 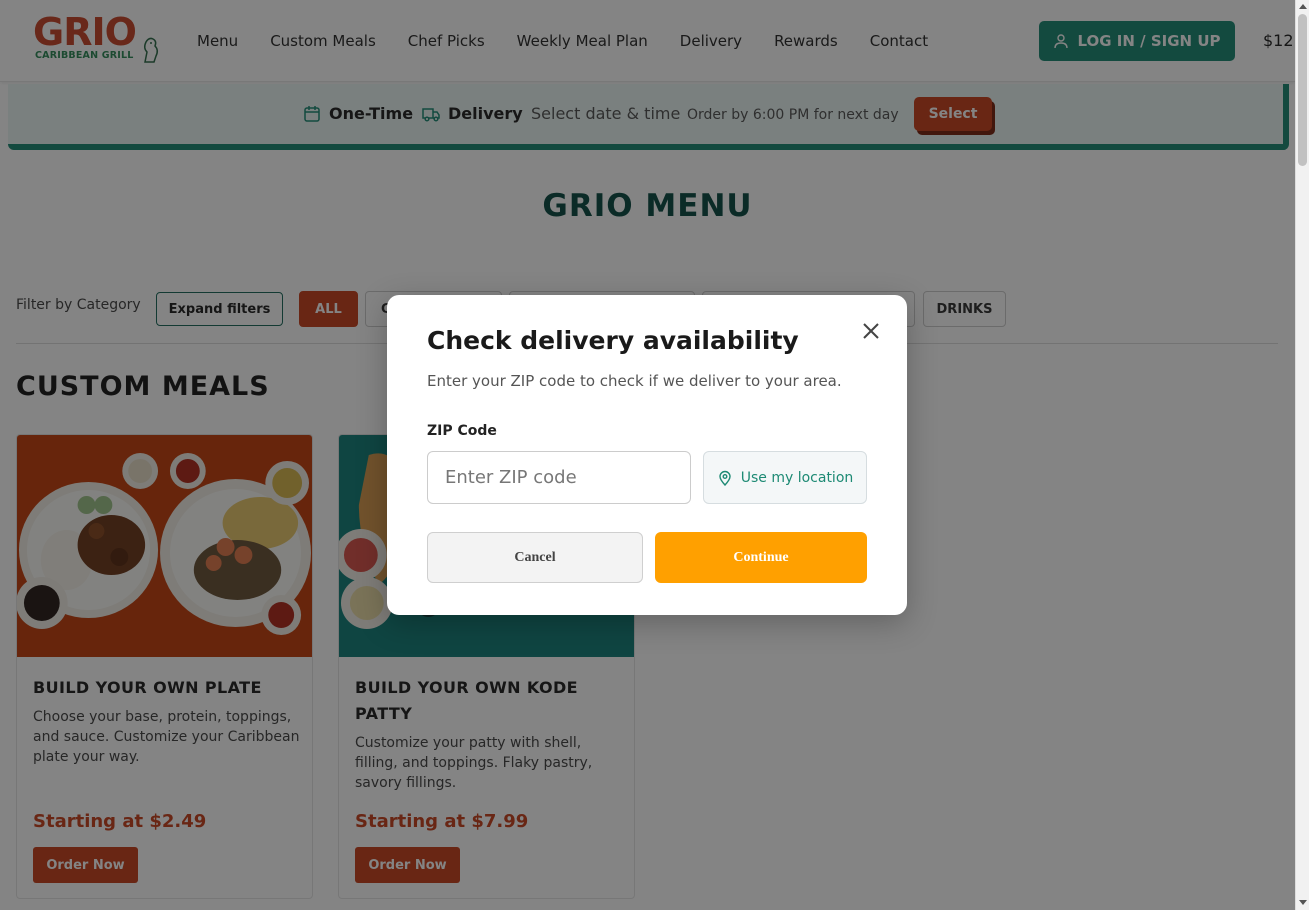 What do you see at coordinates (535, 557) in the screenshot?
I see `cancel-button: Cancel` at bounding box center [535, 557].